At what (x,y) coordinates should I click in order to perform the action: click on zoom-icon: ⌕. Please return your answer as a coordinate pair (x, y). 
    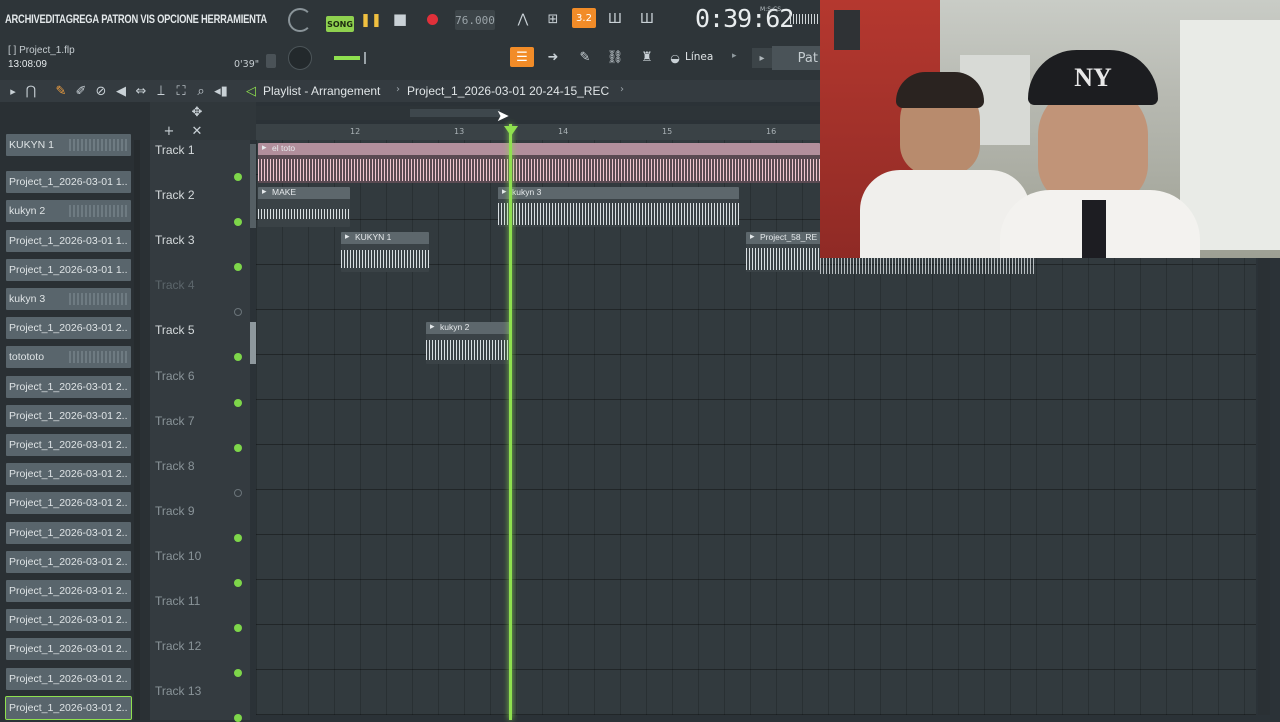
    Looking at the image, I should click on (201, 91).